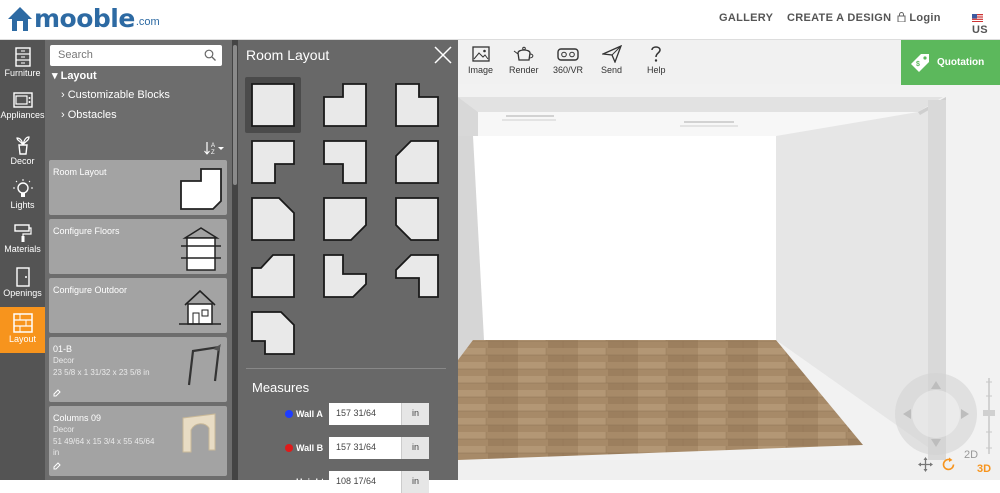  I want to click on room-shape-chamfer-top-right, so click(273, 219).